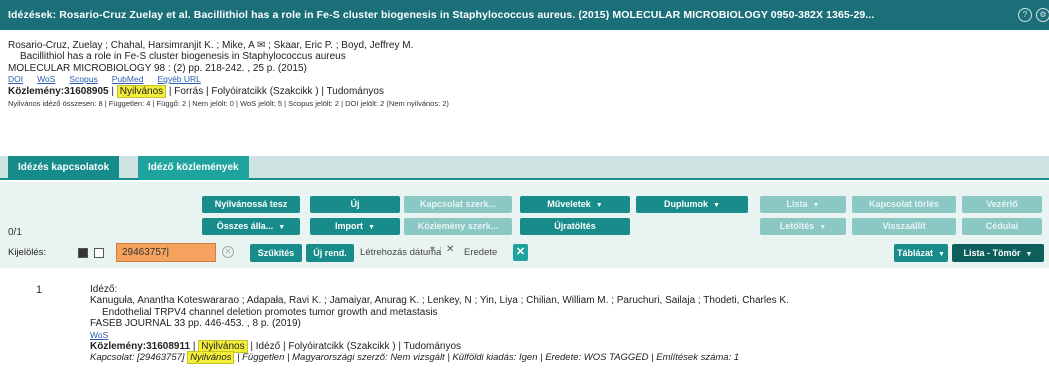 This screenshot has height=391, width=1049. I want to click on cedulai-button: Cédulai, so click(1002, 226).